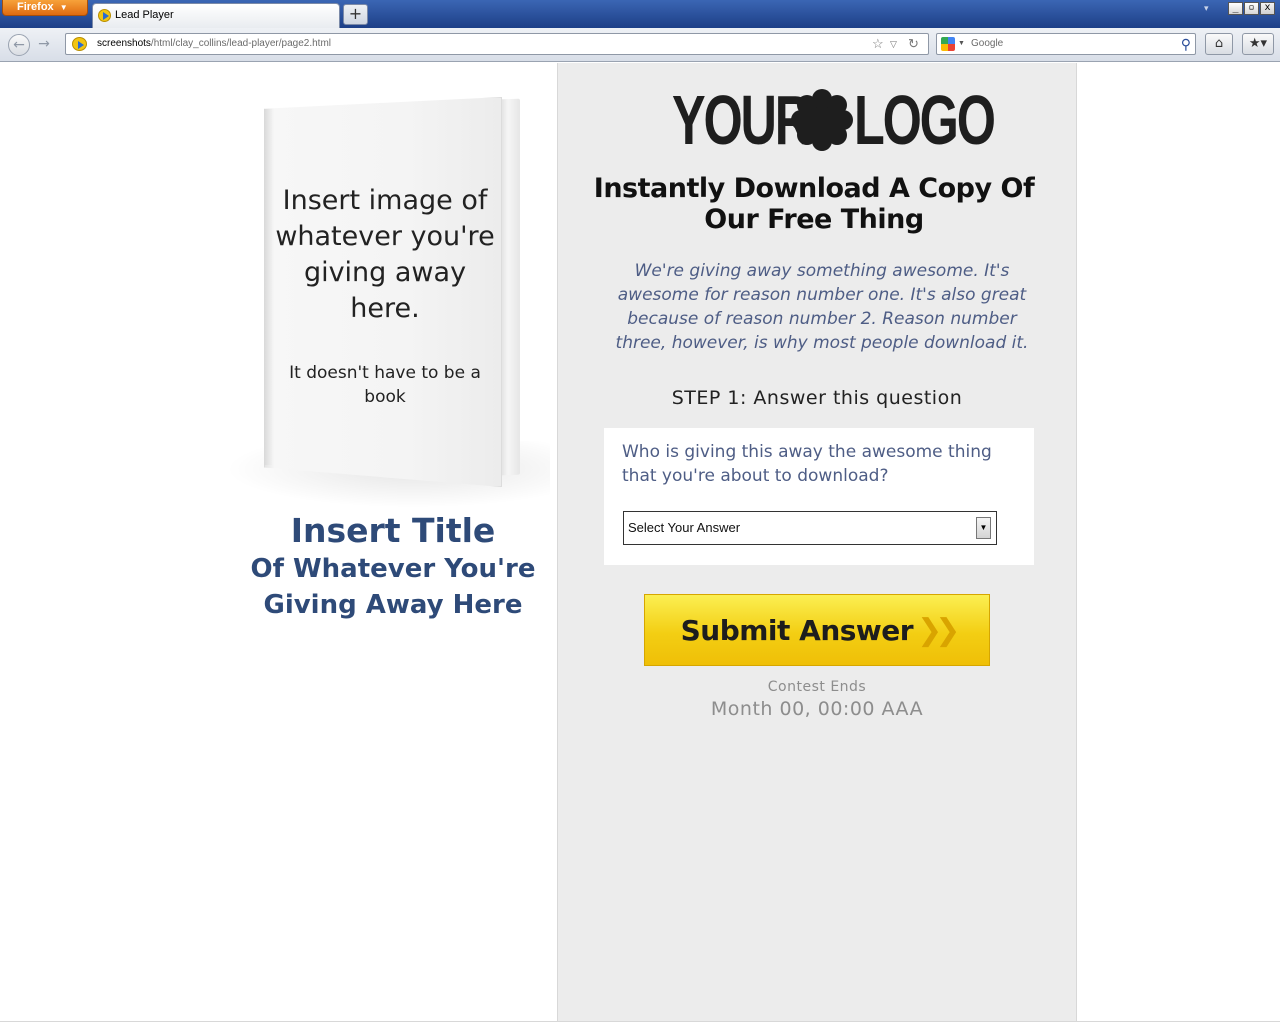 Image resolution: width=1280 pixels, height=1024 pixels. Describe the element at coordinates (913, 44) in the screenshot. I see `reload-icon: ↻` at that location.